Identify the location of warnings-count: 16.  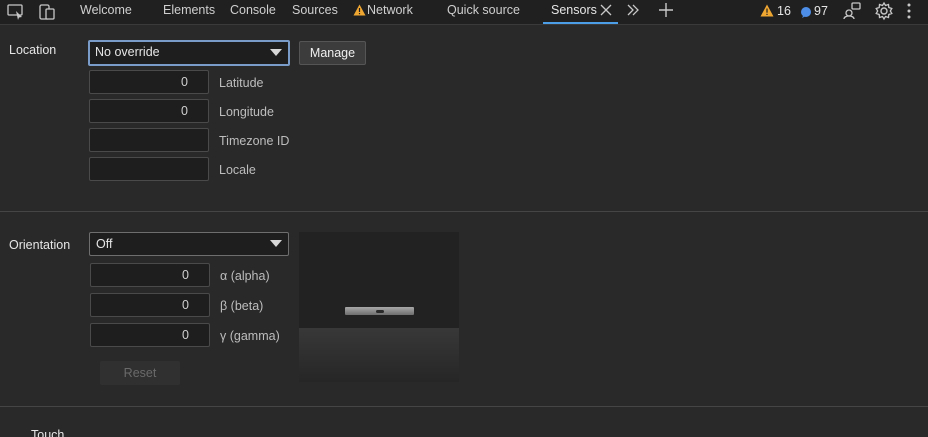
(784, 11).